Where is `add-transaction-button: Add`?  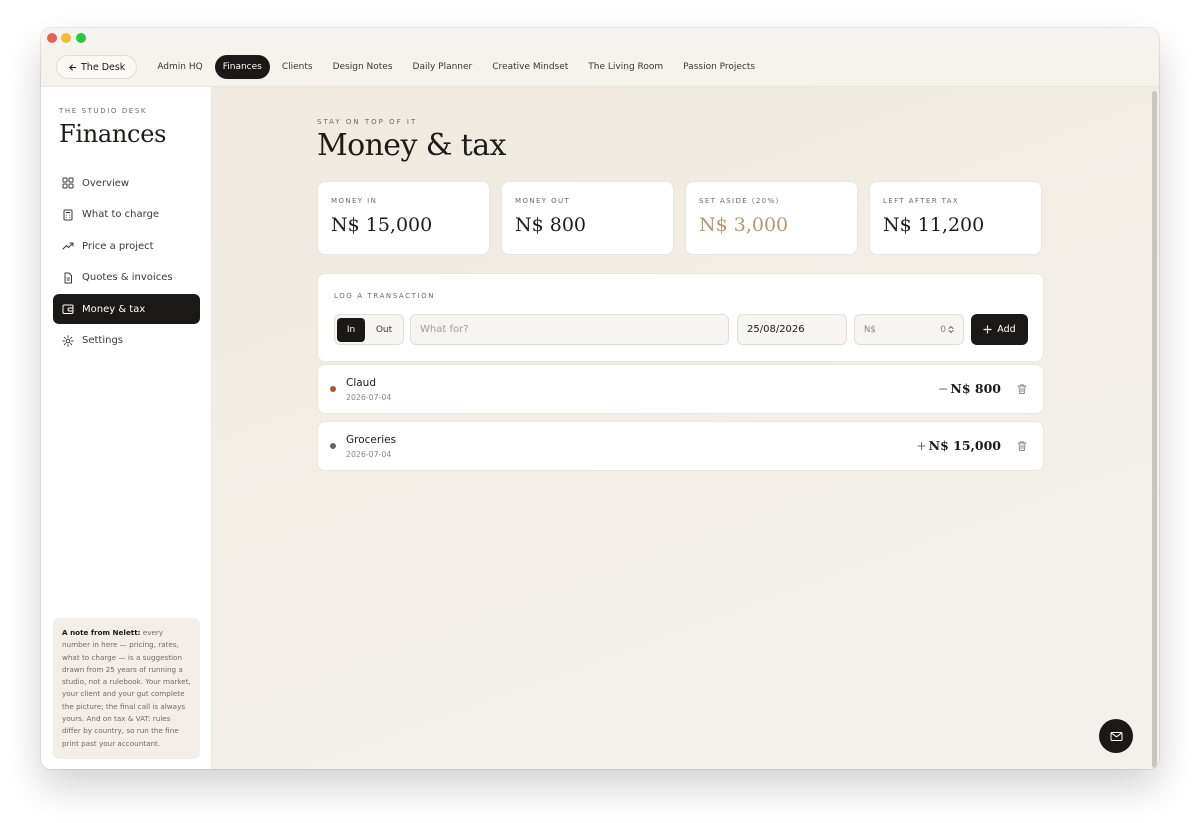
add-transaction-button: Add is located at coordinates (999, 329).